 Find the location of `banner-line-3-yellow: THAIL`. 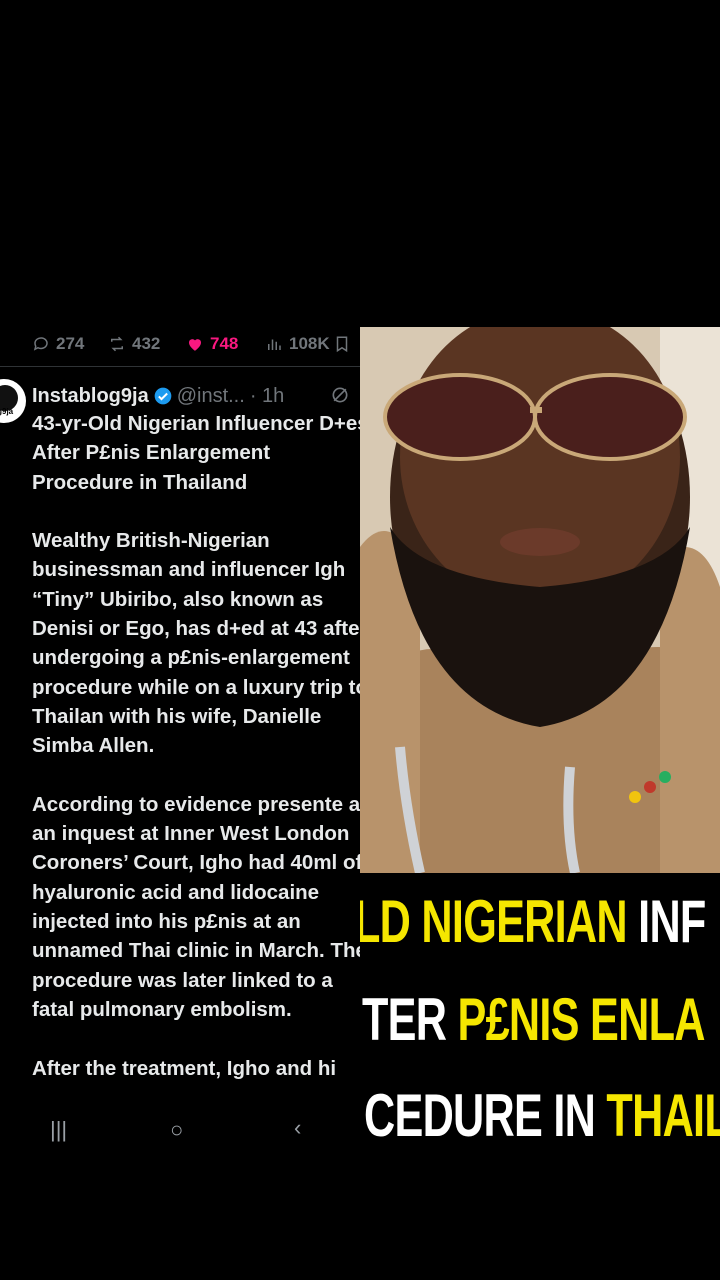

banner-line-3-yellow: THAIL is located at coordinates (663, 1115).